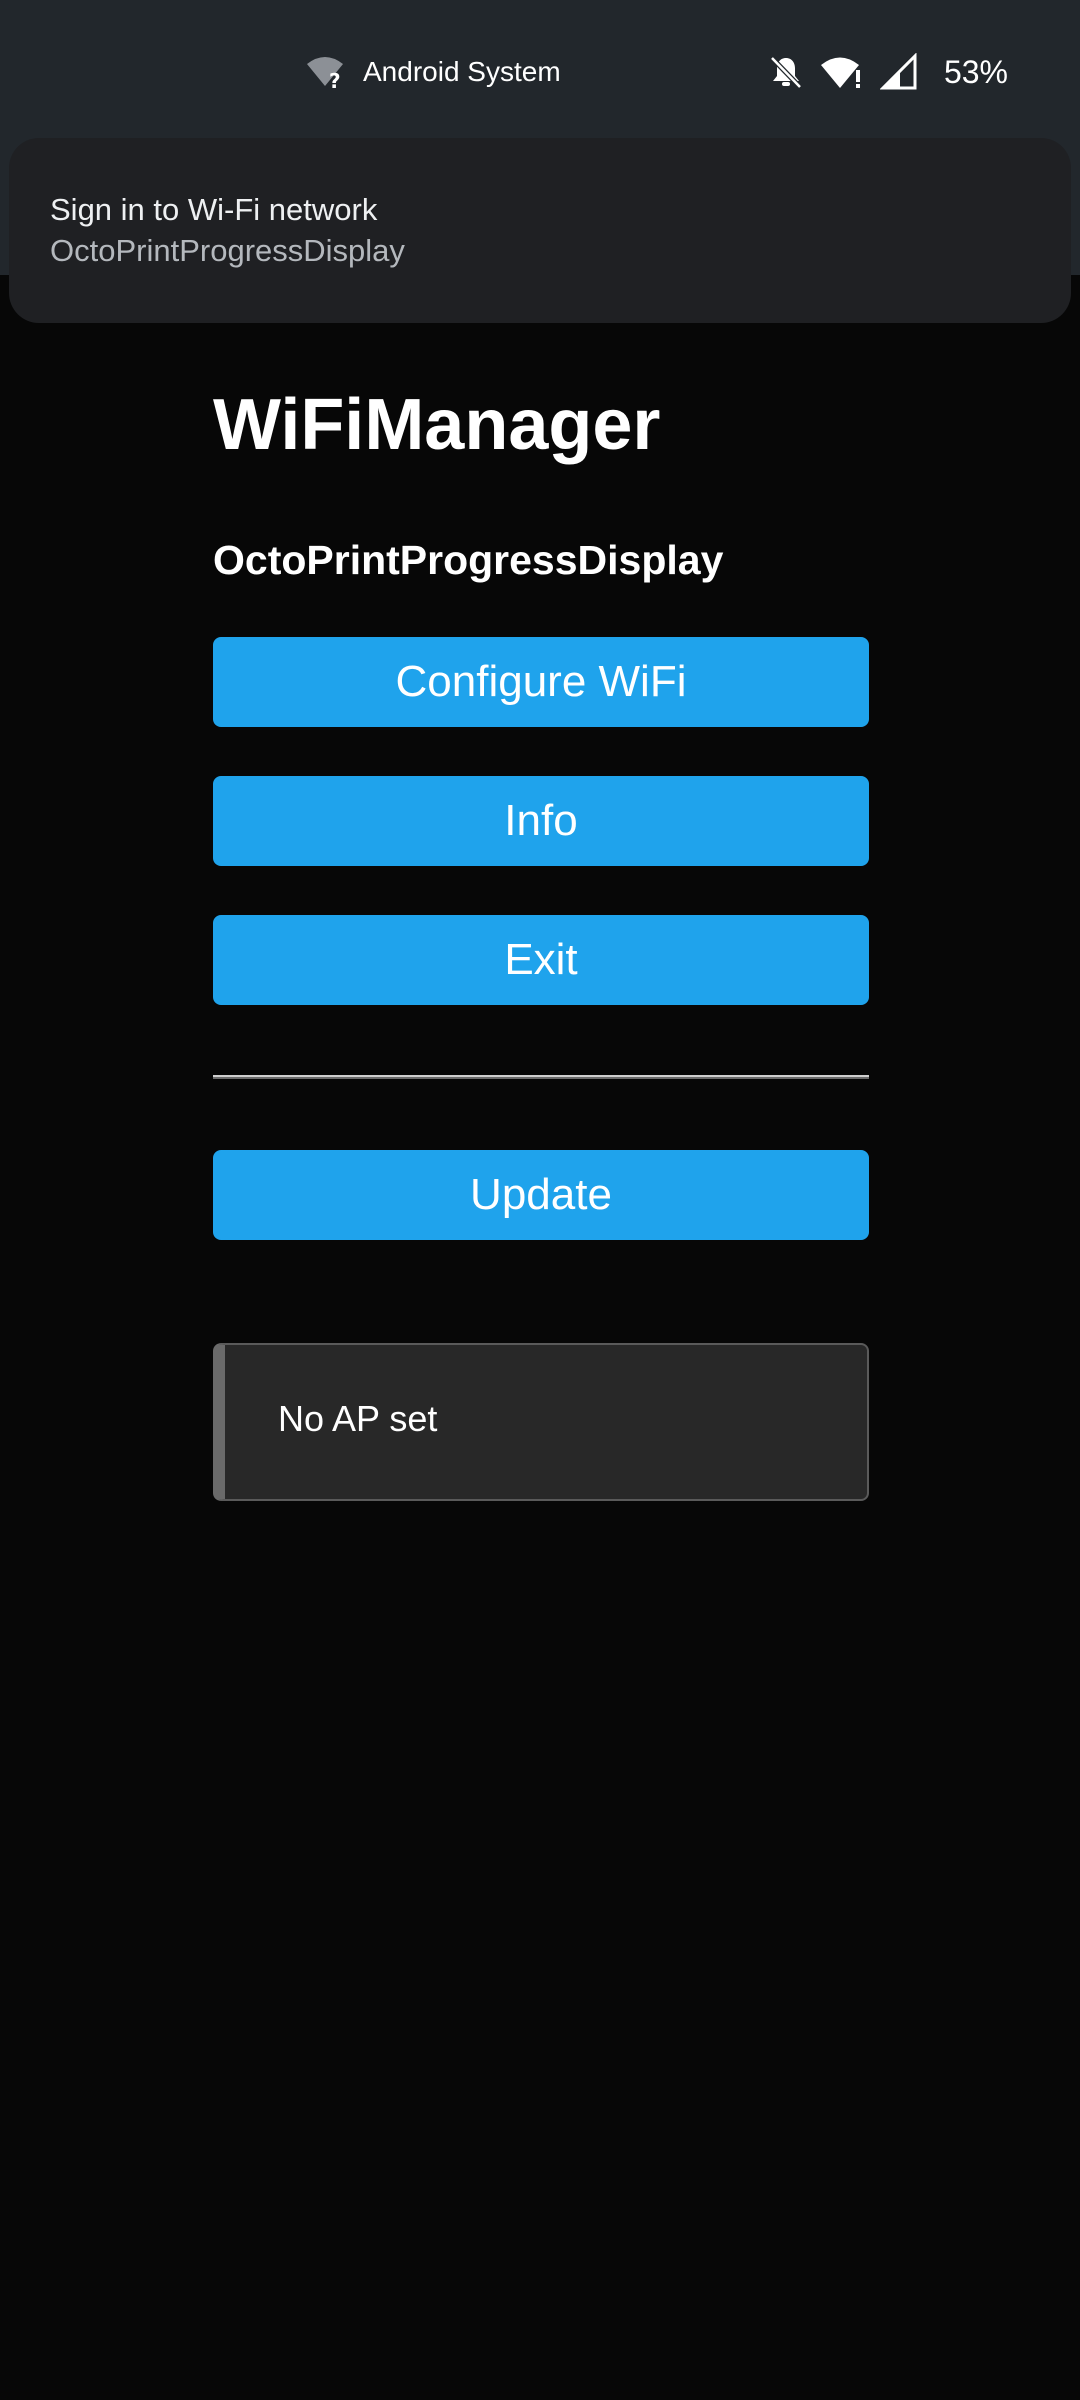 This screenshot has width=1080, height=2400. Describe the element at coordinates (541, 1195) in the screenshot. I see `update-button: Update` at that location.